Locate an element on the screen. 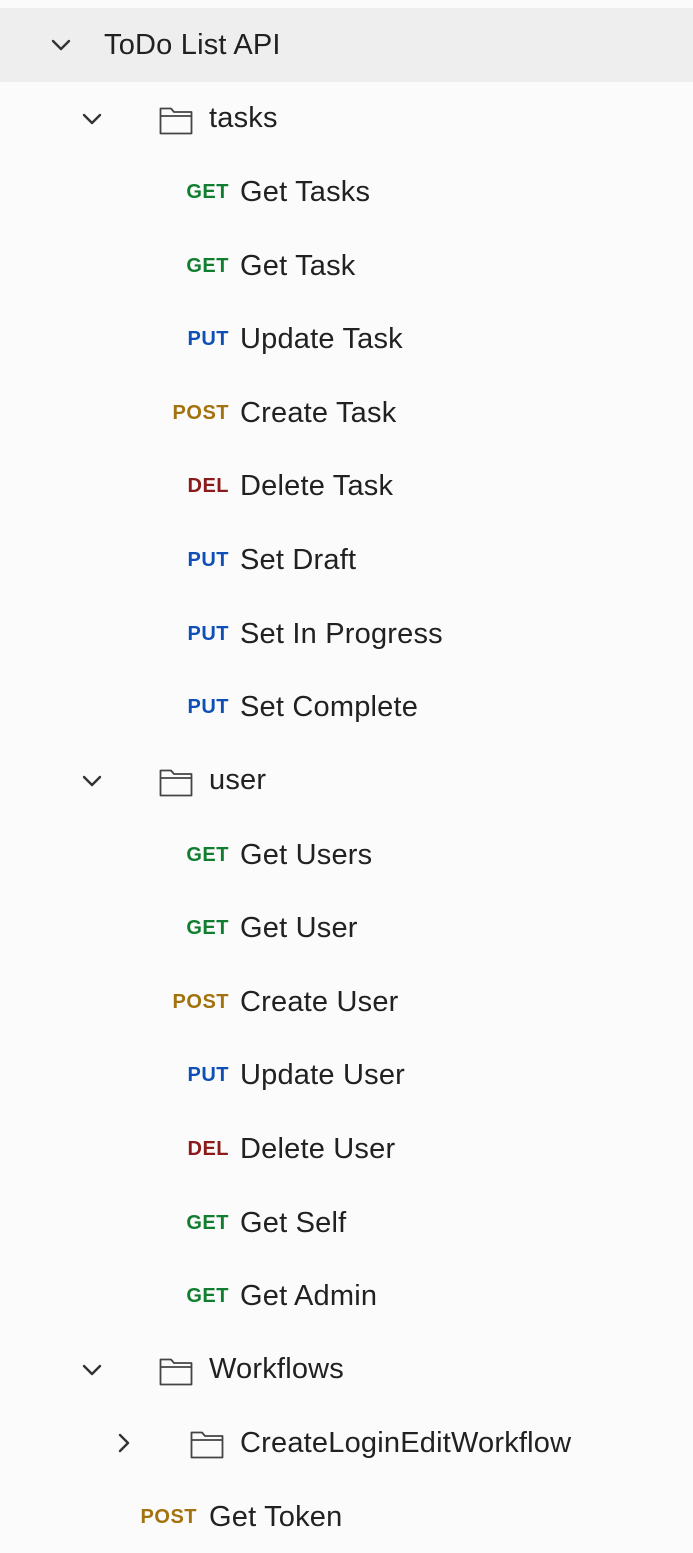  request-row: POST Create Task is located at coordinates (346, 412).